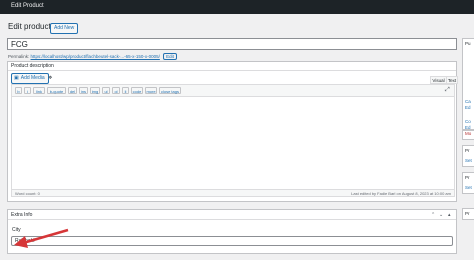 The image size is (474, 260). What do you see at coordinates (468, 121) in the screenshot?
I see `sidebar-item-3: Co` at bounding box center [468, 121].